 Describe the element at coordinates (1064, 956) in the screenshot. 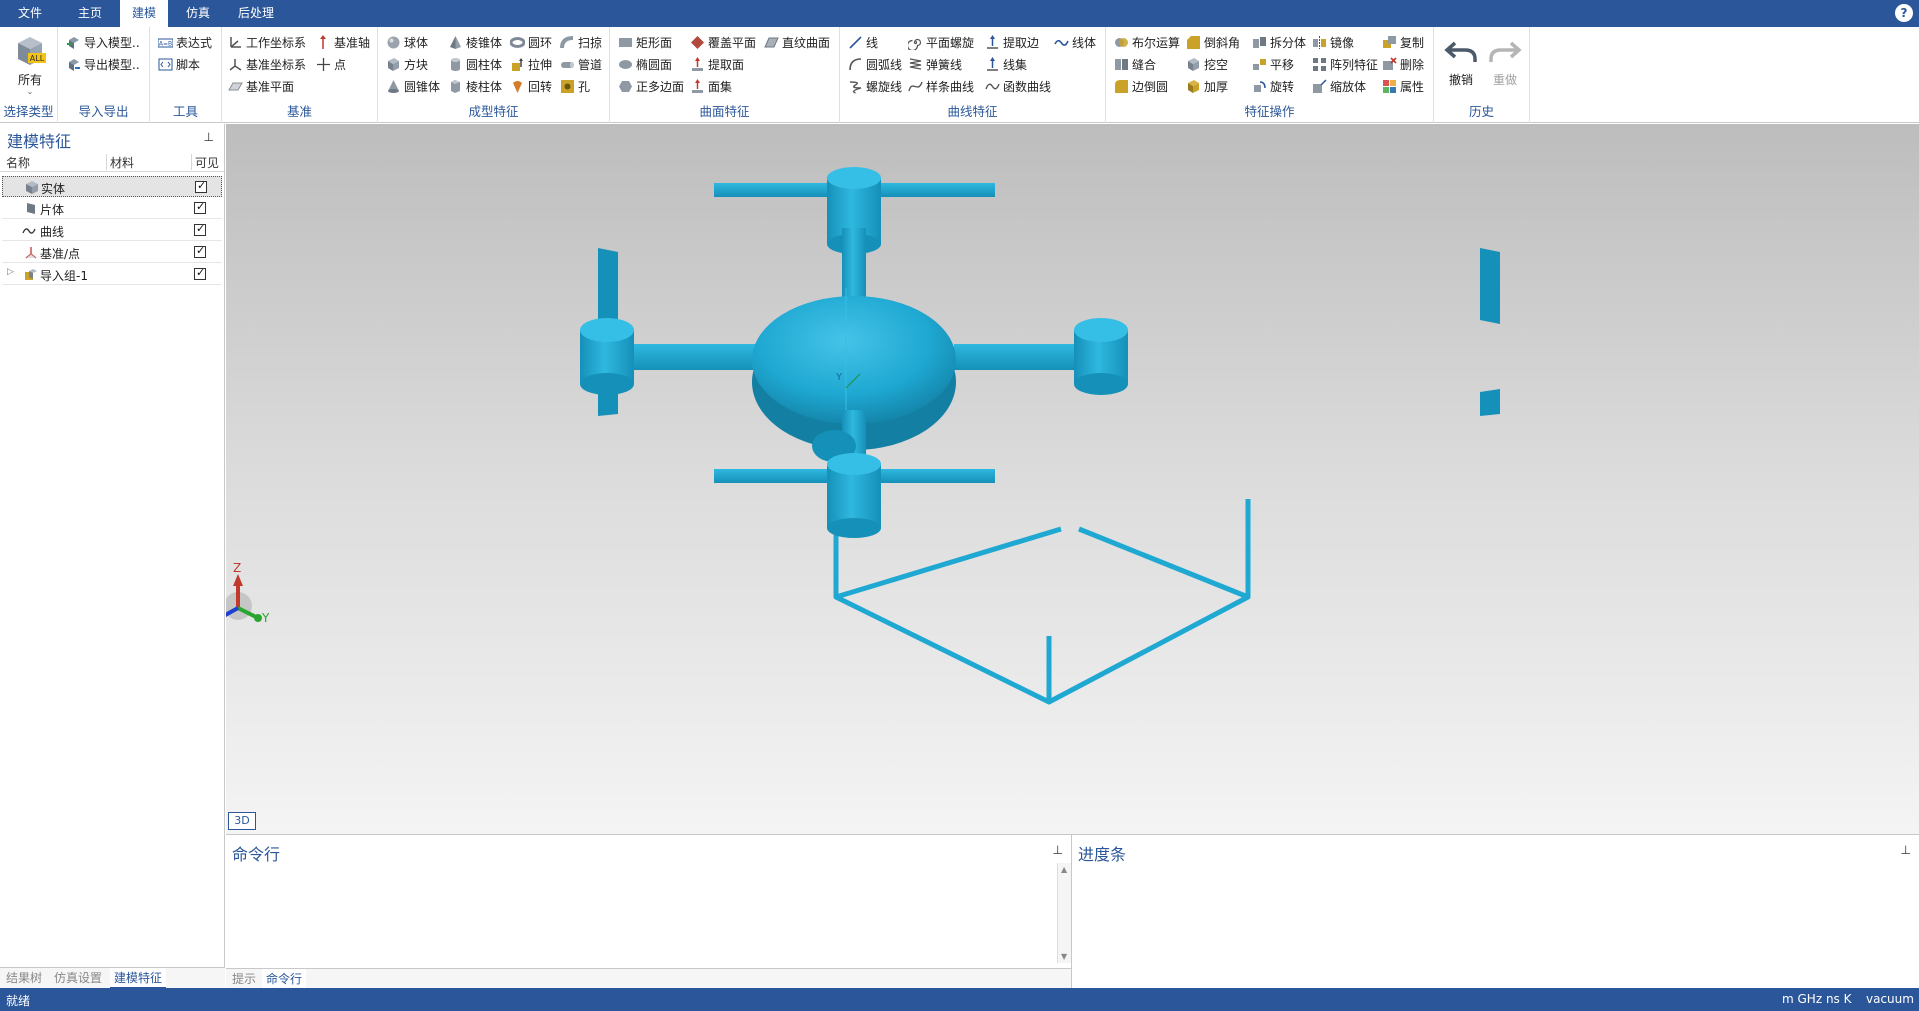

I see `scroll-down-icon: ▼` at that location.